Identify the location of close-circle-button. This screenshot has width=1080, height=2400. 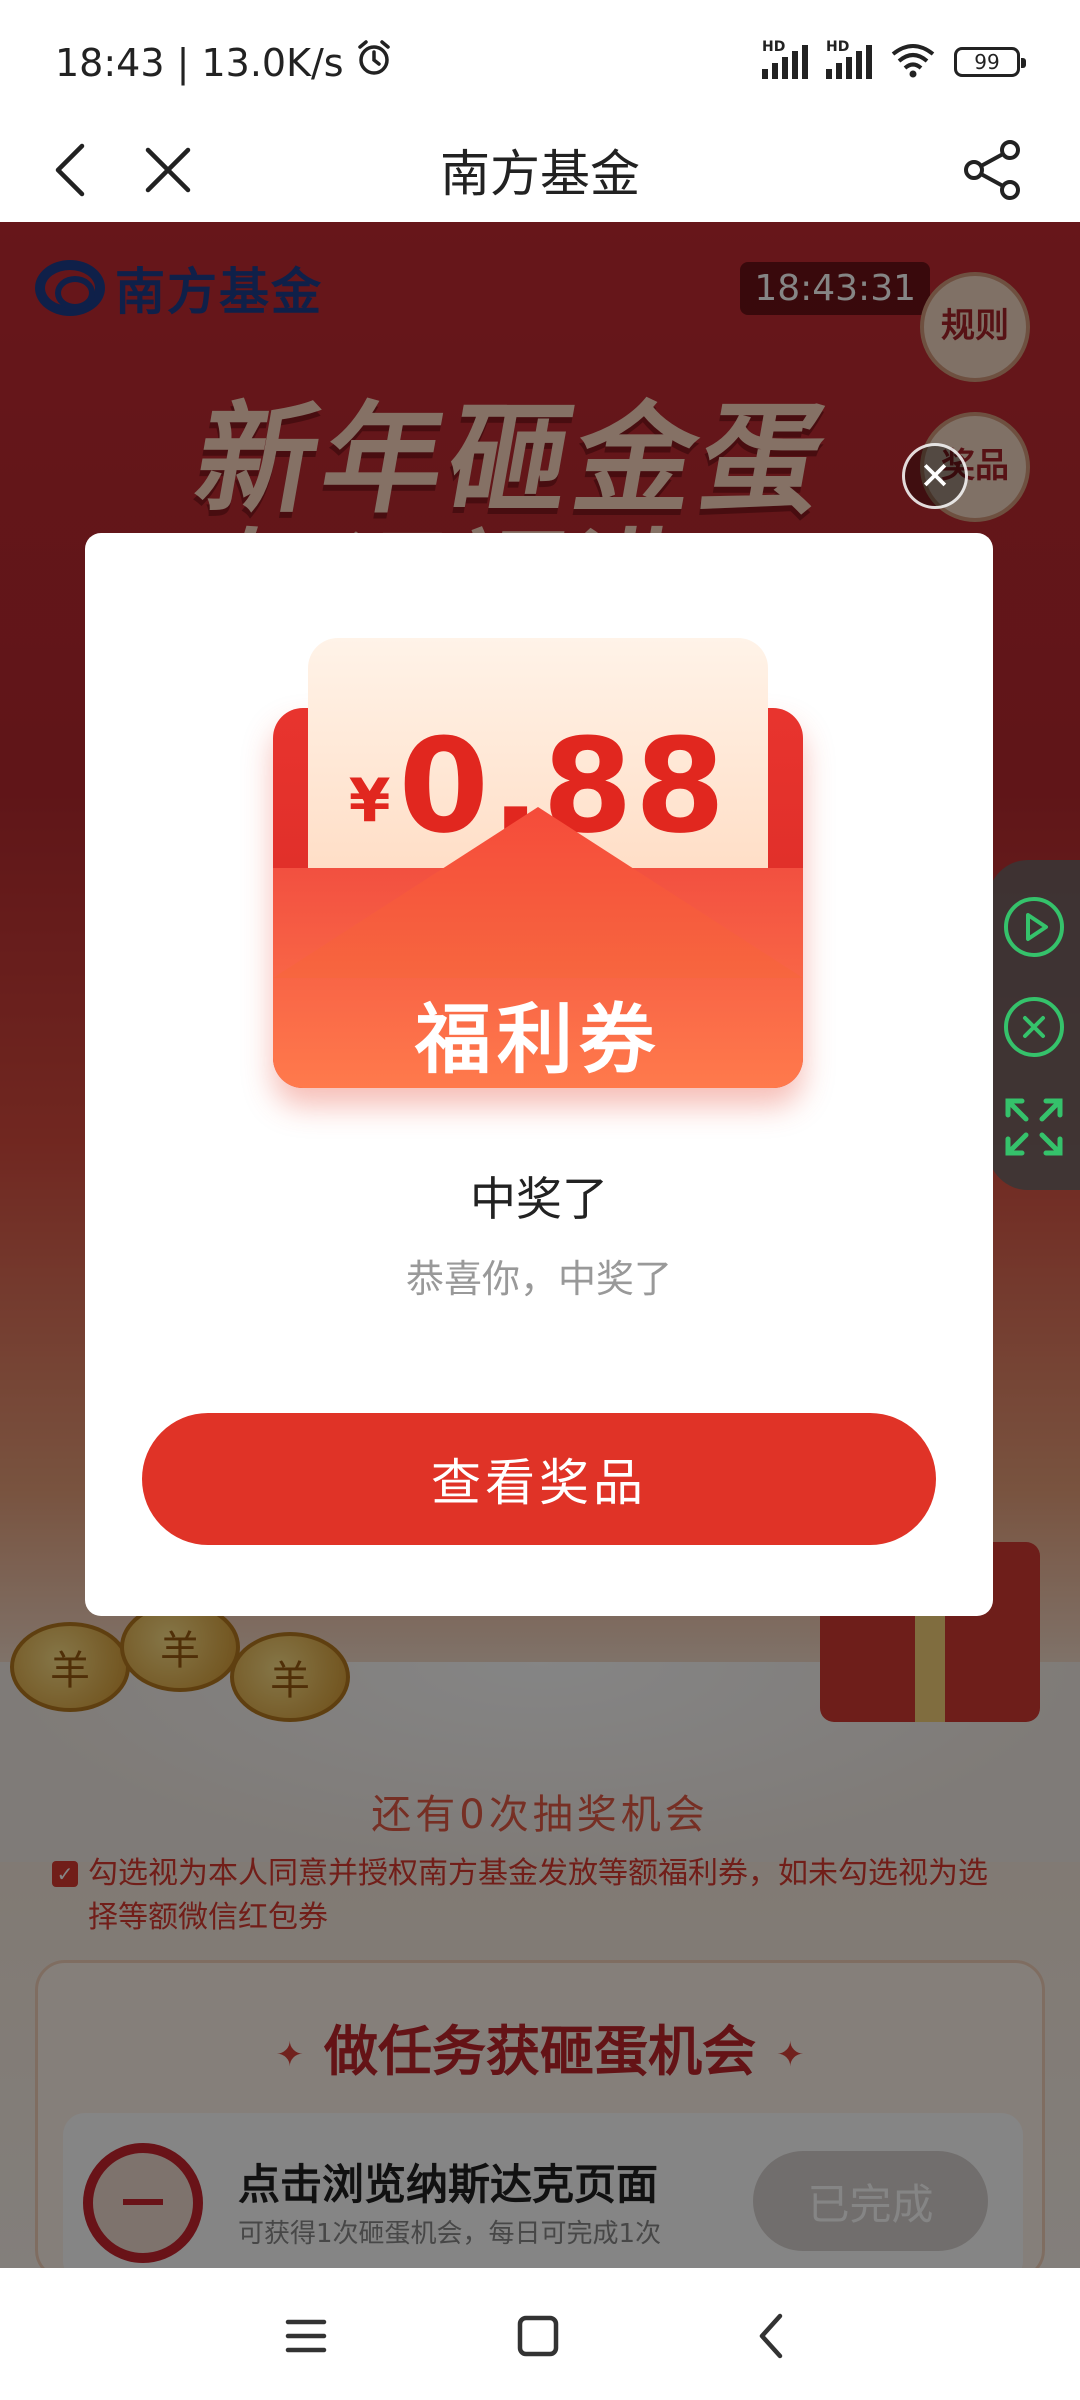
(1034, 1027).